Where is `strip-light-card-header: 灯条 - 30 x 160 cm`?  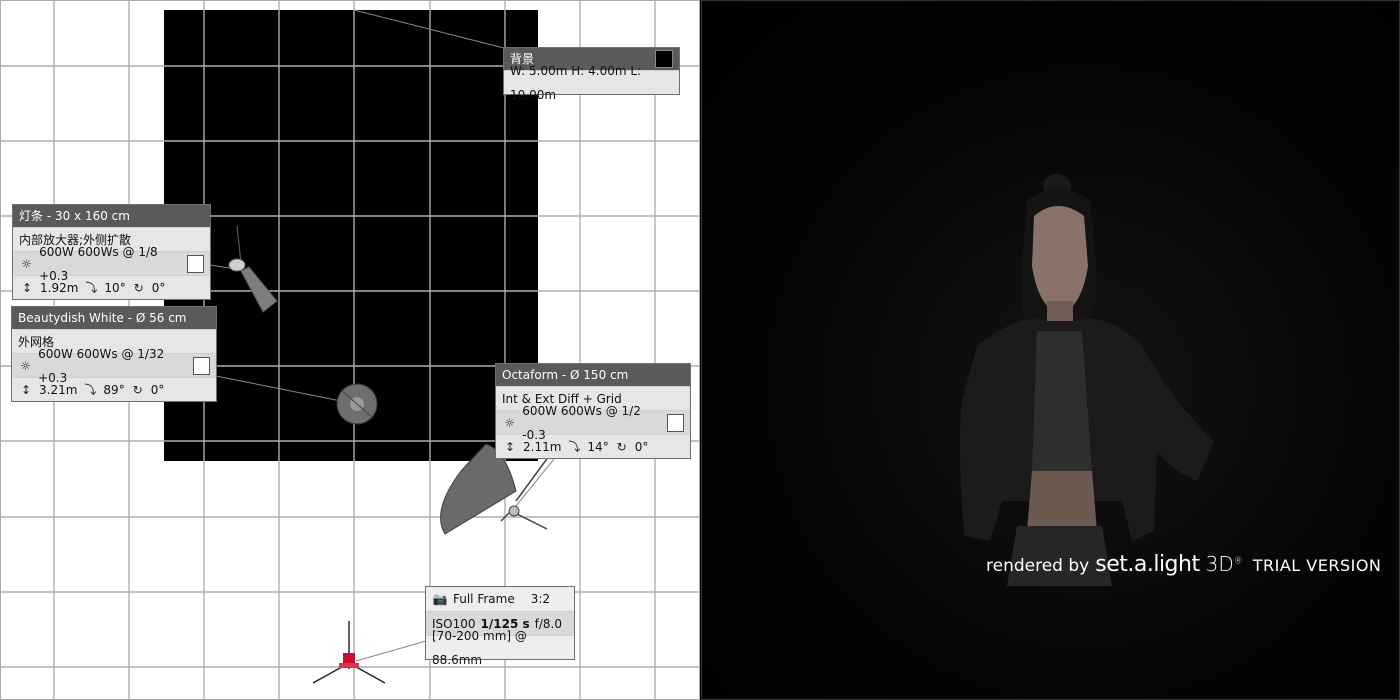
strip-light-card-header: 灯条 - 30 x 160 cm is located at coordinates (111, 216).